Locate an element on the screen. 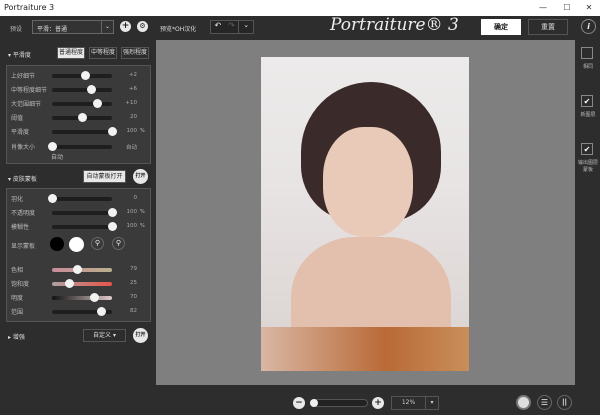  eyedropper-minus-icon: ⚲ is located at coordinates (118, 243).